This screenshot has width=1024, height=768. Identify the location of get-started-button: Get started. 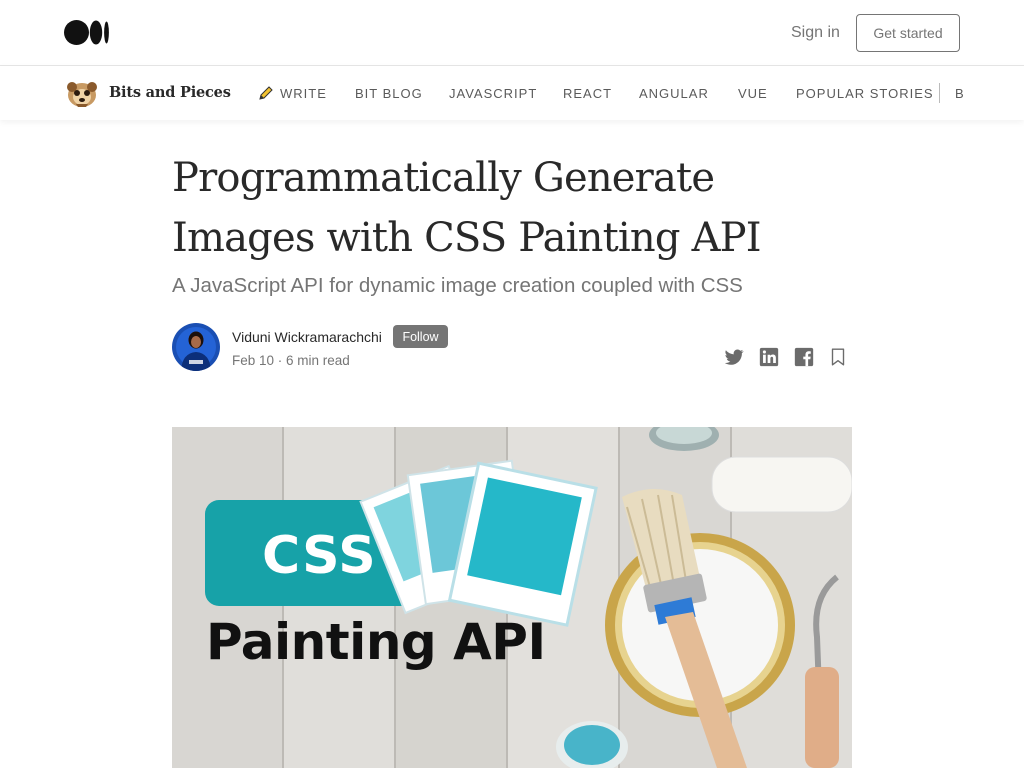
(908, 33).